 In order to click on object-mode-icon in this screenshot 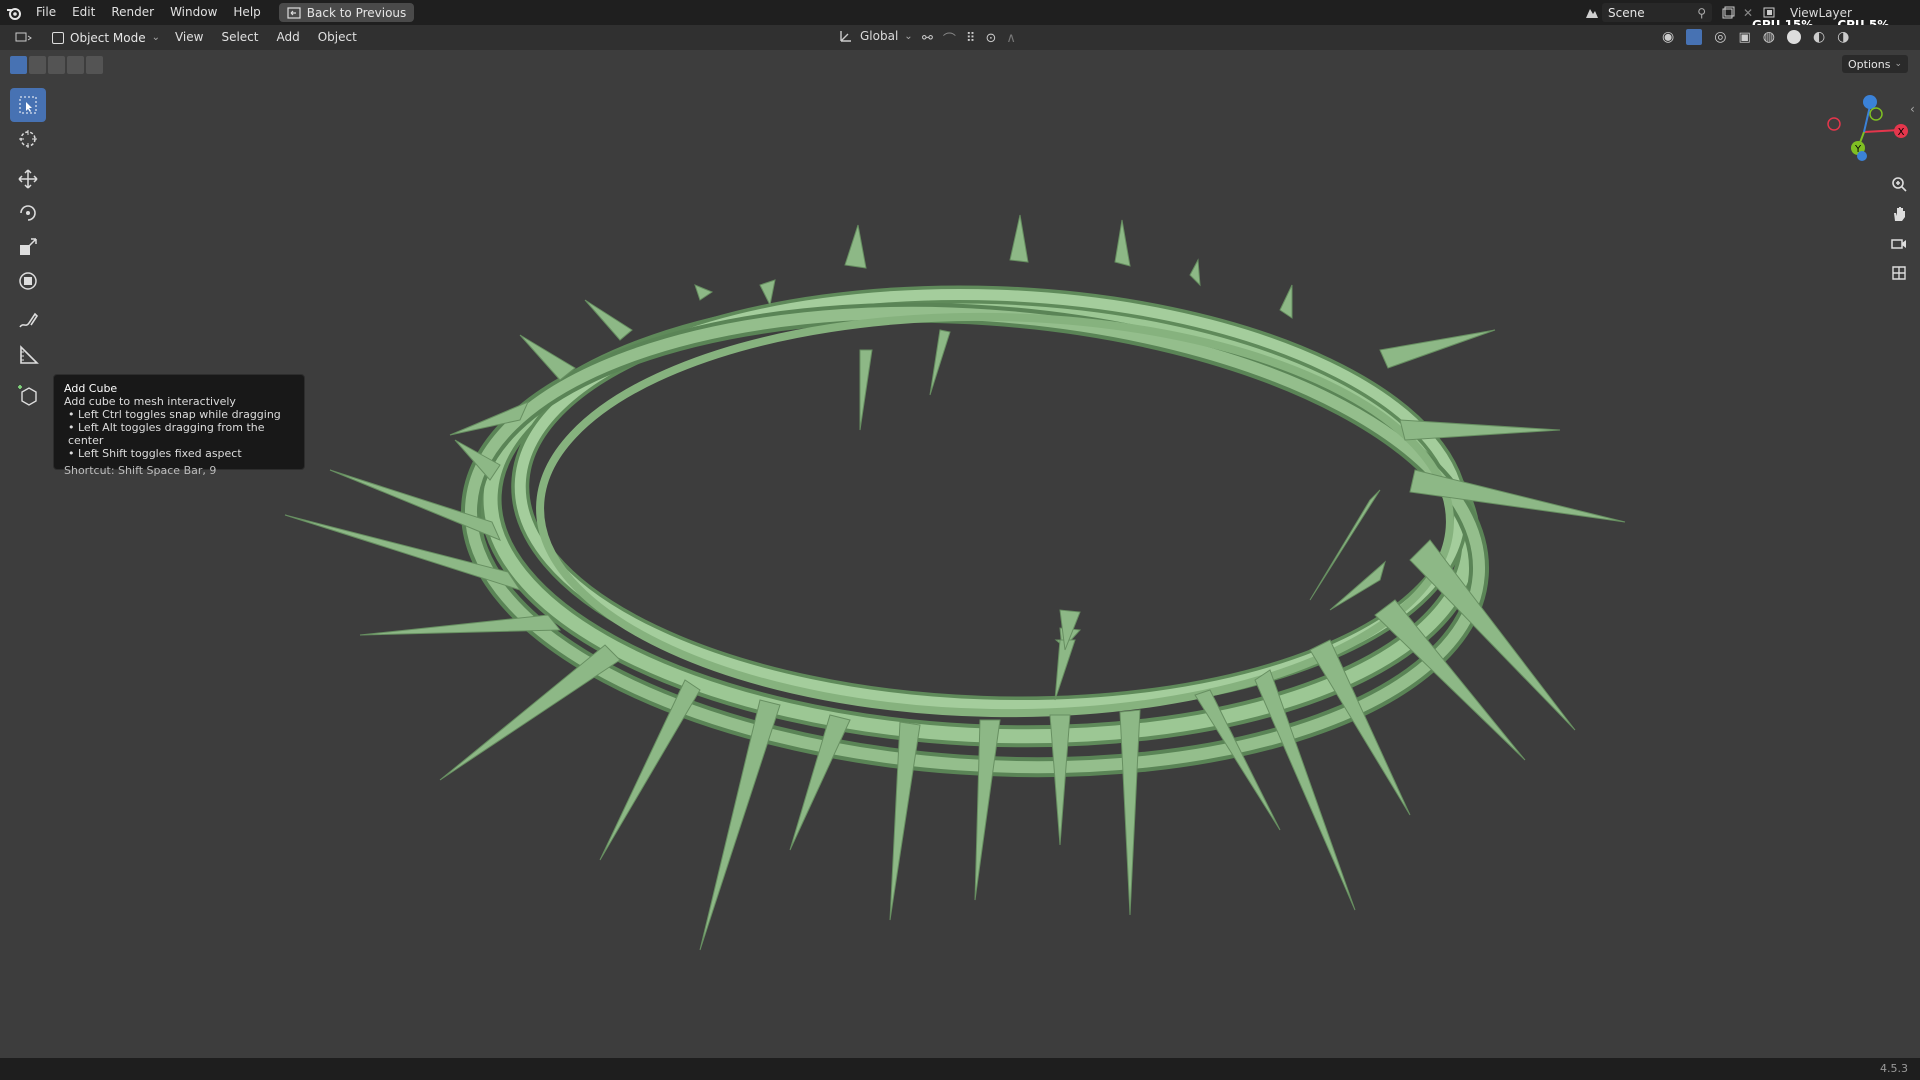, I will do `click(58, 37)`.